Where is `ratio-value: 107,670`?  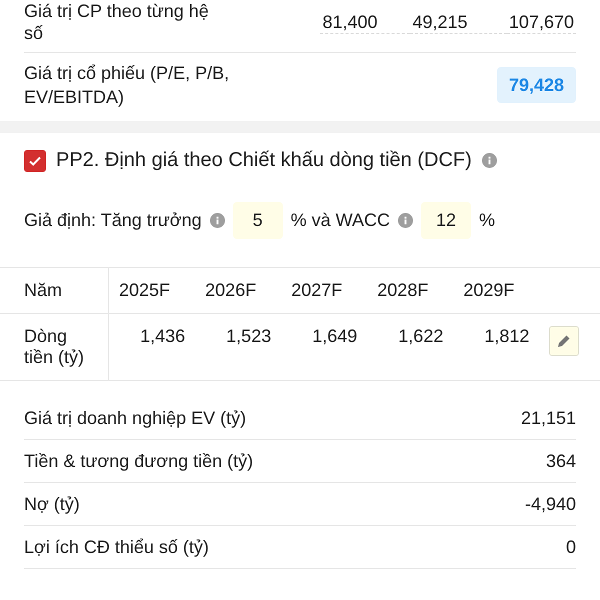 ratio-value: 107,670 is located at coordinates (541, 22).